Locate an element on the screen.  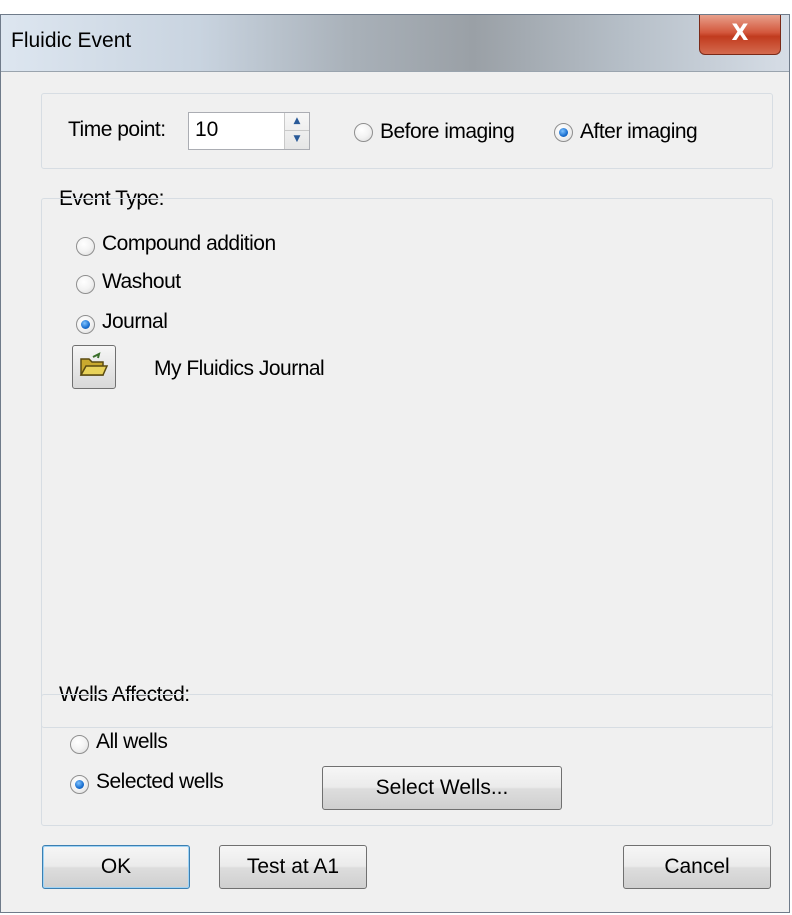
selected-wells-radio is located at coordinates (79, 784).